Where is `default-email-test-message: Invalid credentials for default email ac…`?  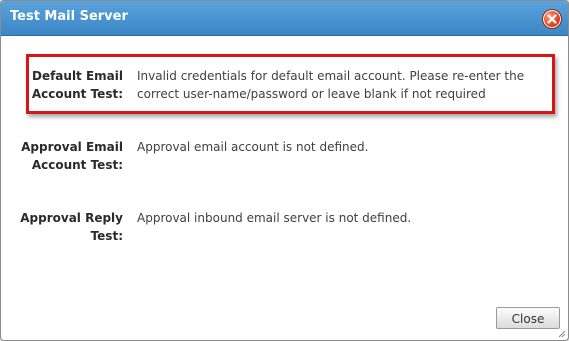 default-email-test-message: Invalid credentials for default email ac… is located at coordinates (331, 85).